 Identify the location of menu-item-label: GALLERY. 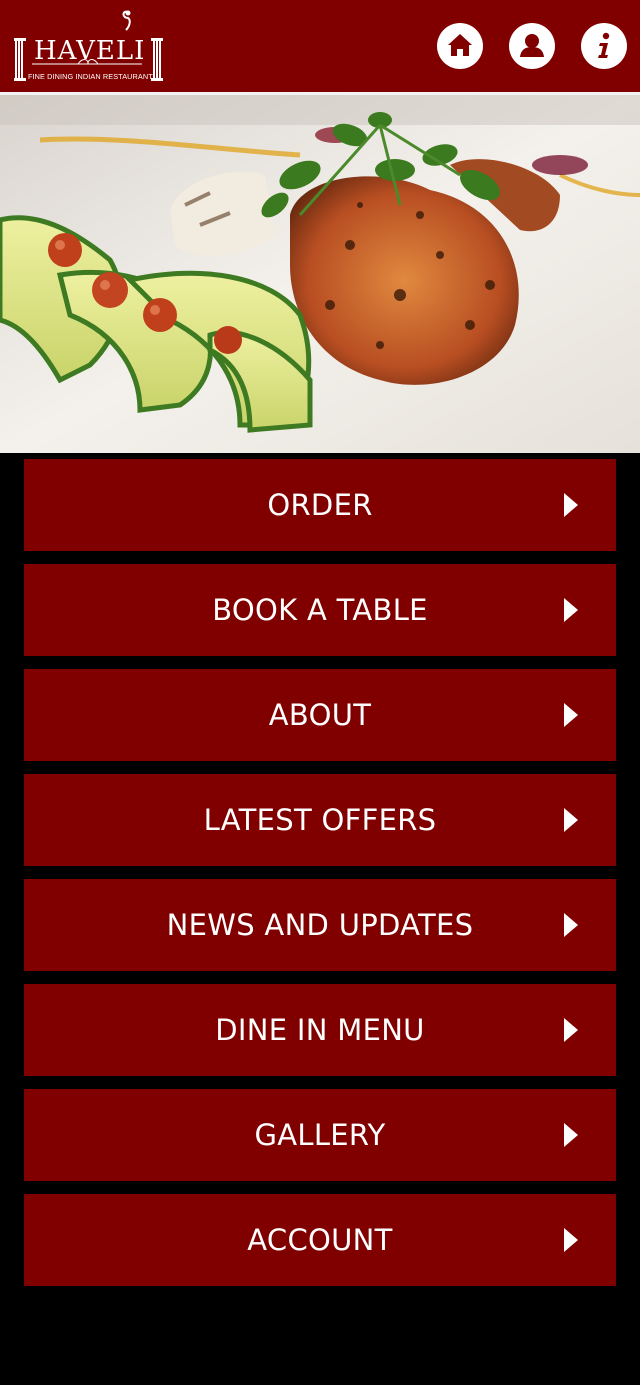
(320, 1135).